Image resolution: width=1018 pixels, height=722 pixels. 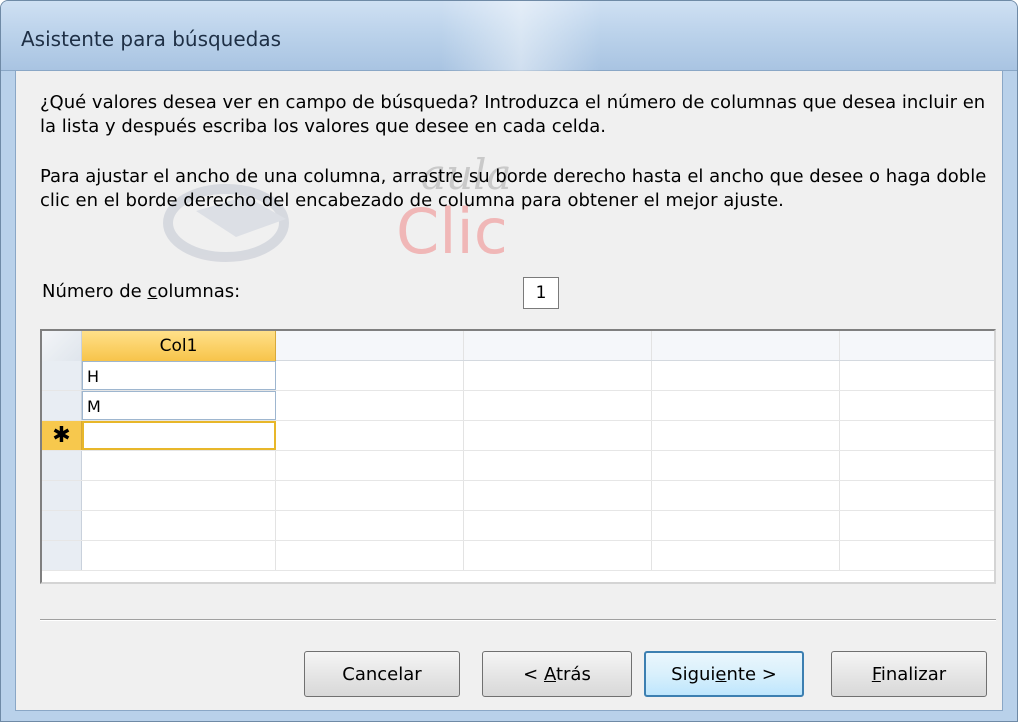 I want to click on table-row: H, so click(x=518, y=376).